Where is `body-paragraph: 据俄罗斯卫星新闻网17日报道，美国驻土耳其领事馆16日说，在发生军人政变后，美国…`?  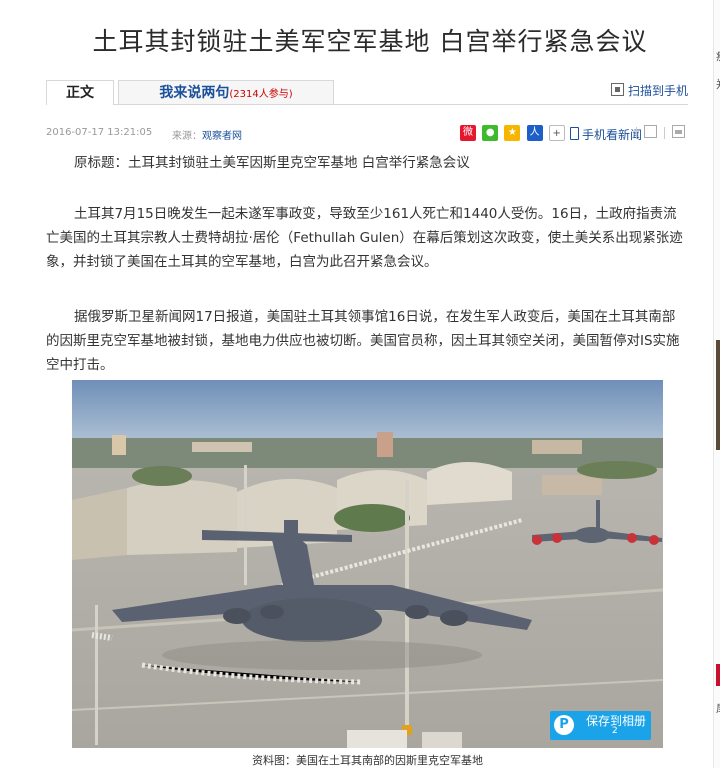
body-paragraph: 据俄罗斯卫星新闻网17日报道，美国驻土耳其领事馆16日说，在发生军人政变后，美国… is located at coordinates (363, 341).